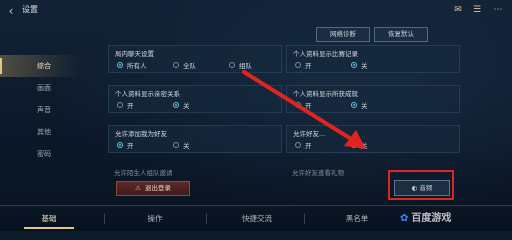 The image size is (512, 240). I want to click on watermark: ✿ 百度游戏, so click(426, 218).